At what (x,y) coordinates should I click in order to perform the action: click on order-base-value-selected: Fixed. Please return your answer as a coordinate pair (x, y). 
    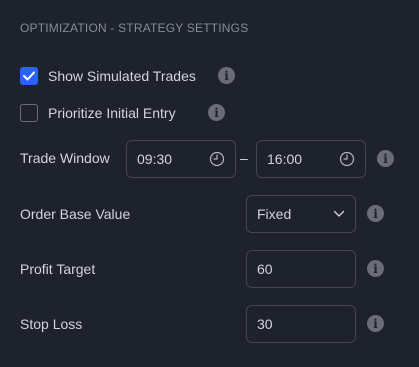
    Looking at the image, I should click on (274, 214).